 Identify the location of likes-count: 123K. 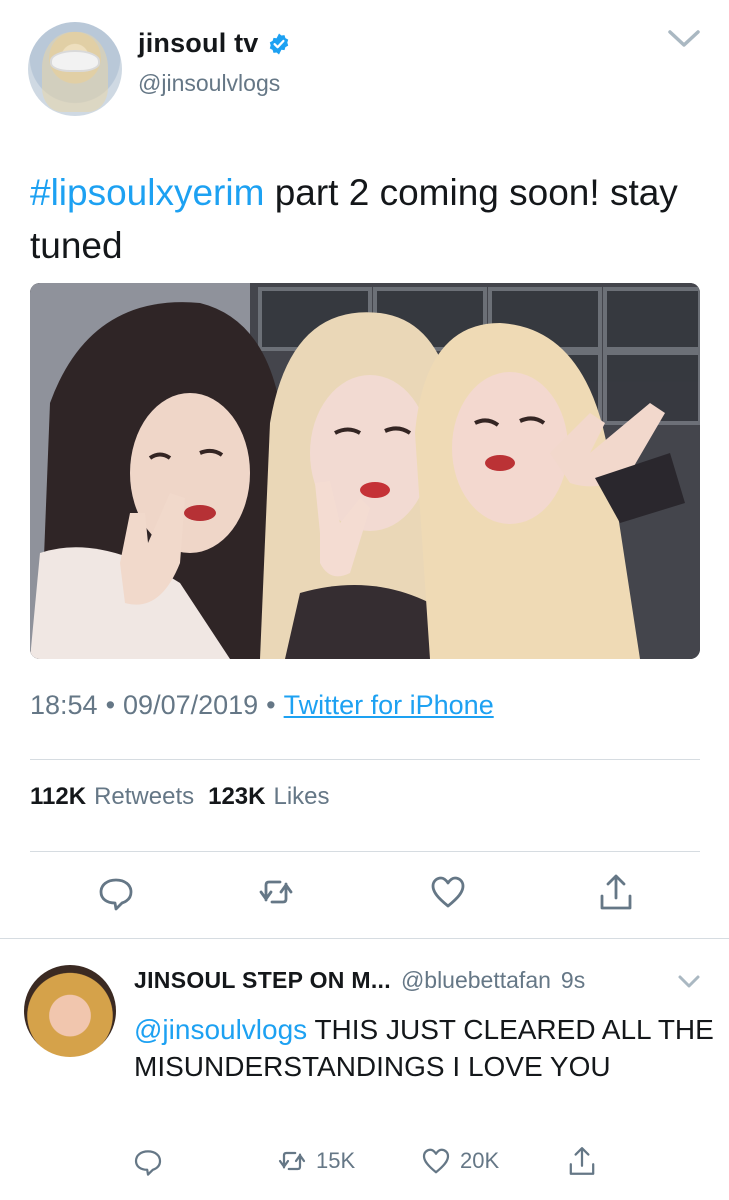
(237, 796).